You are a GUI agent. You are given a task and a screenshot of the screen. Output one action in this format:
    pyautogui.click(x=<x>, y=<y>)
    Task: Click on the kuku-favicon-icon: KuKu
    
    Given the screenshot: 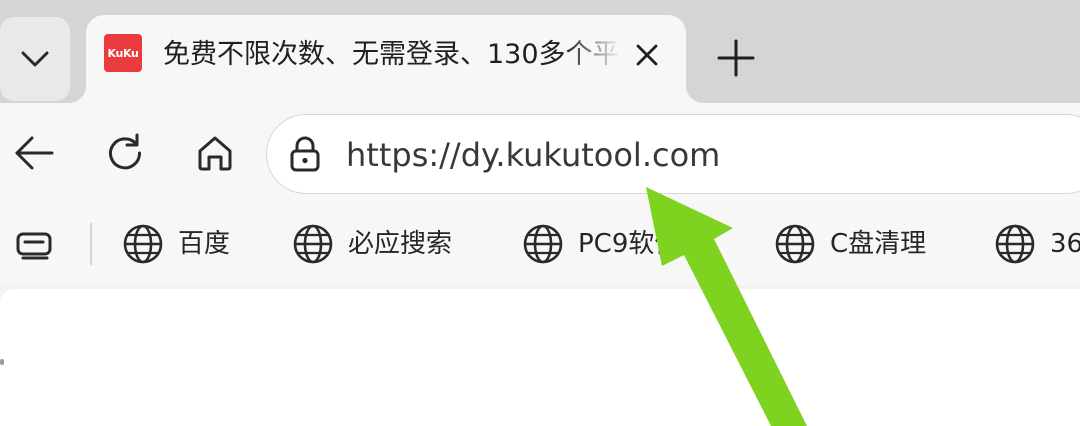 What is the action you would take?
    pyautogui.click(x=123, y=53)
    